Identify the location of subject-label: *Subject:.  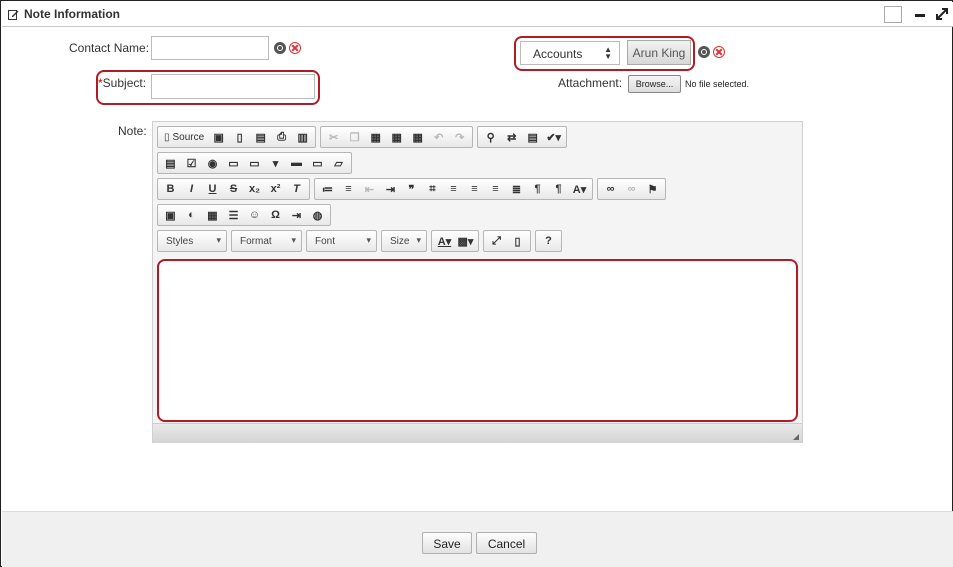
(122, 83).